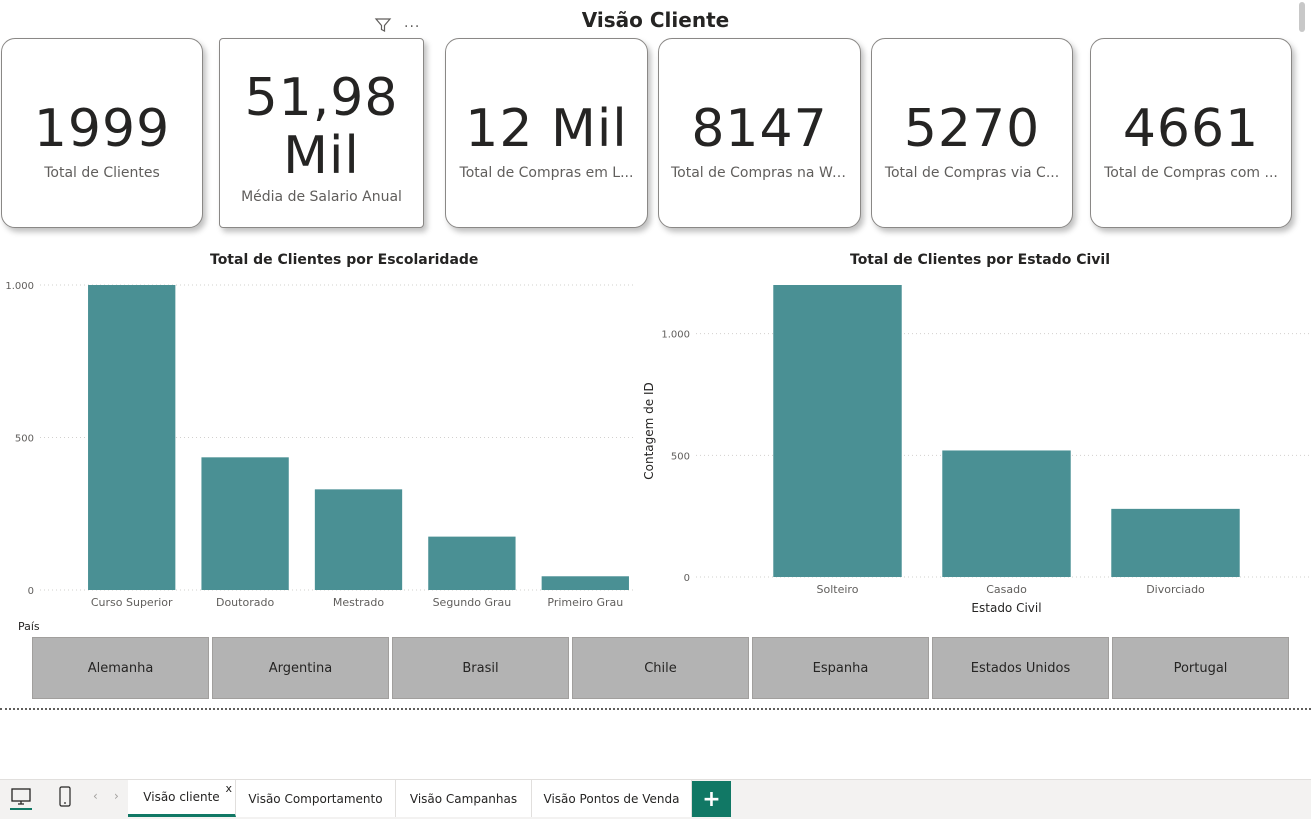 This screenshot has width=1311, height=819. What do you see at coordinates (95, 796) in the screenshot?
I see `tab-prev-arrow: ‹` at bounding box center [95, 796].